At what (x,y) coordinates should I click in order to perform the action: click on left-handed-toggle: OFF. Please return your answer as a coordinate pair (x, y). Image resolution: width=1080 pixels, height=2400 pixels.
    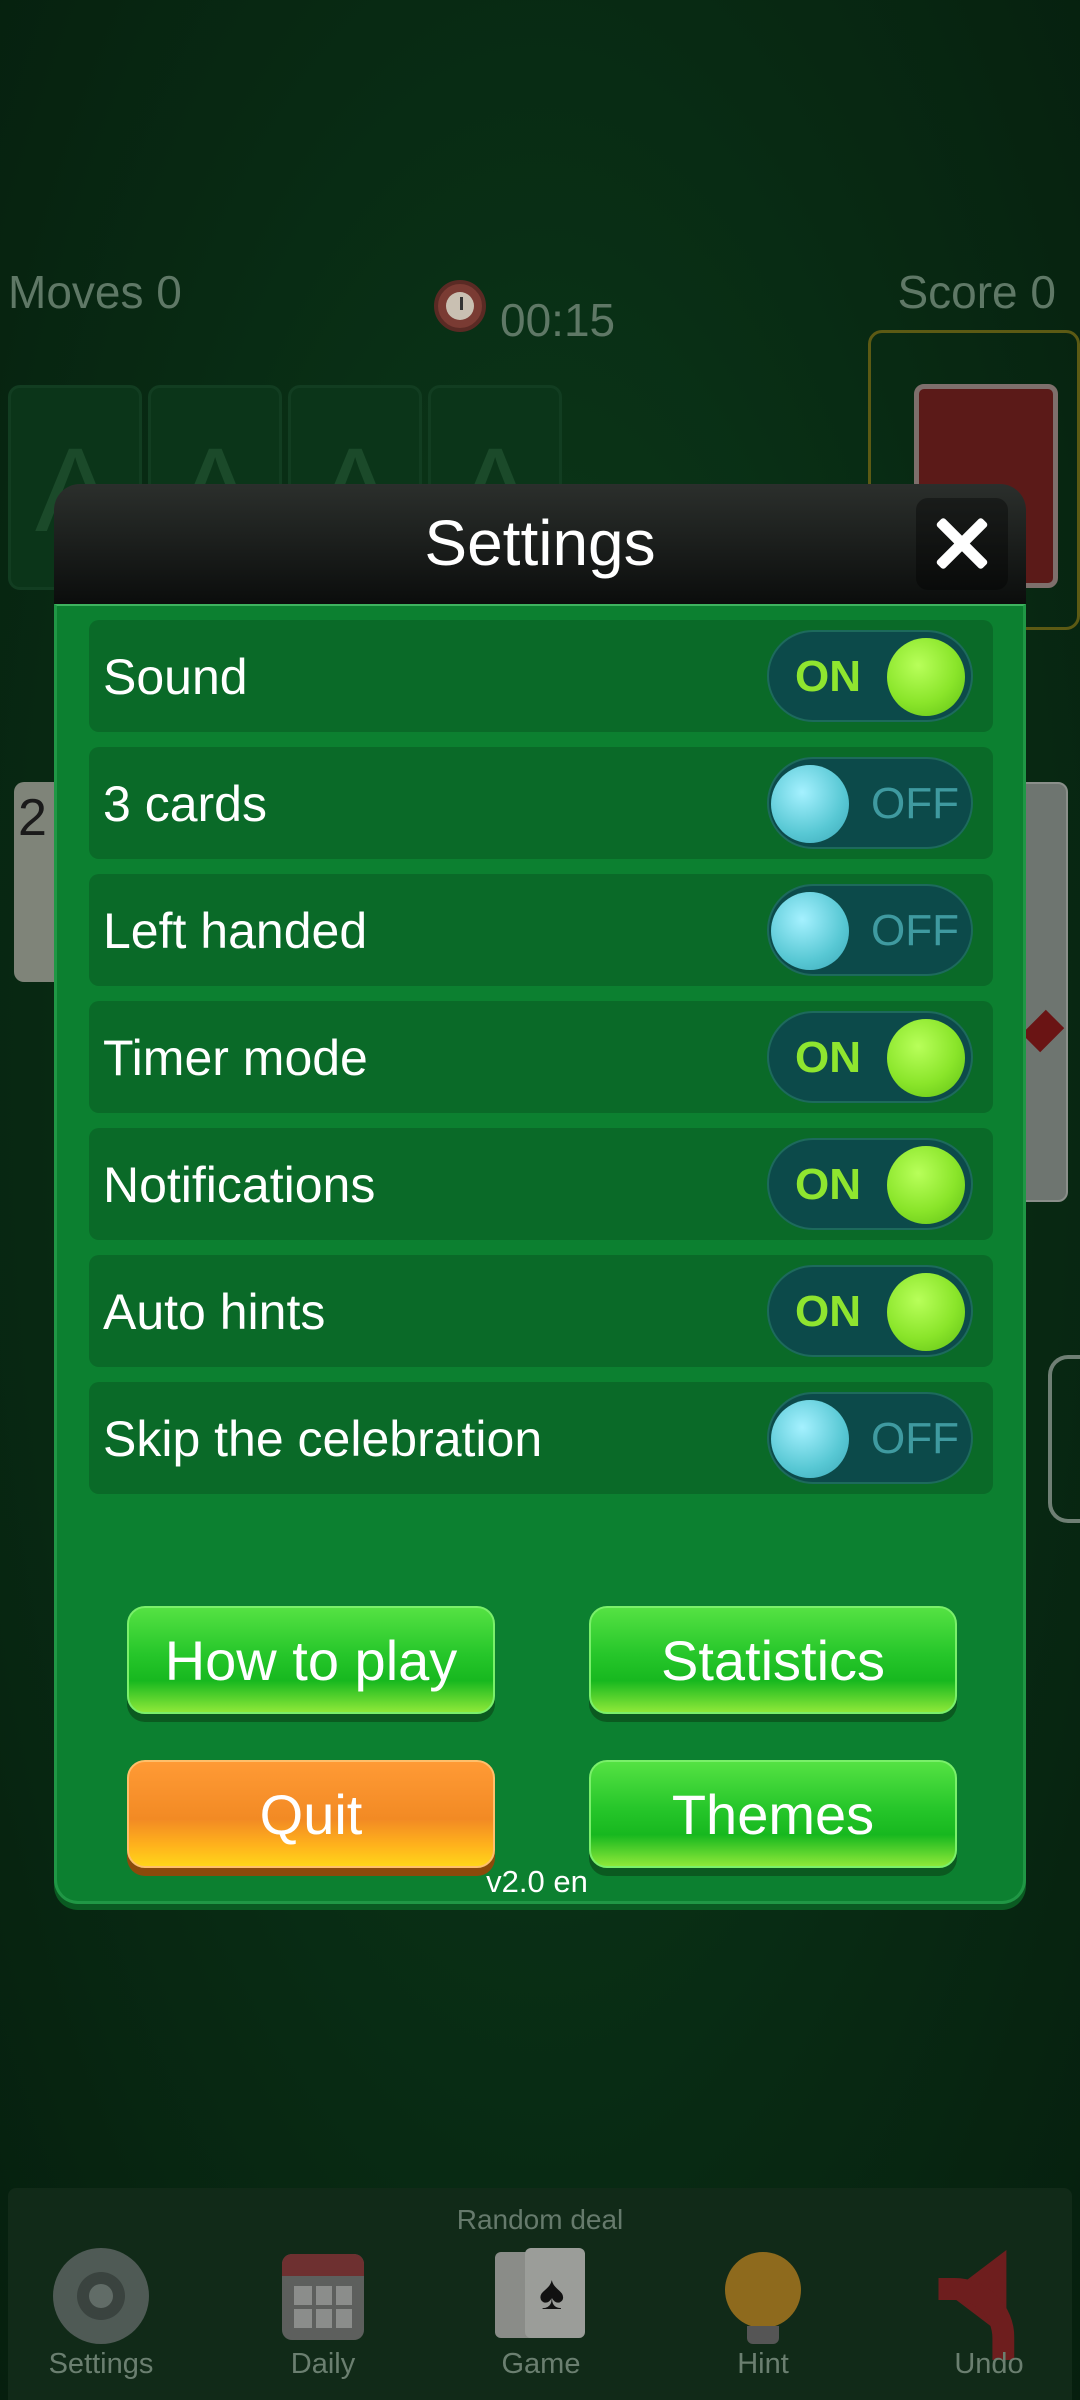
    Looking at the image, I should click on (870, 930).